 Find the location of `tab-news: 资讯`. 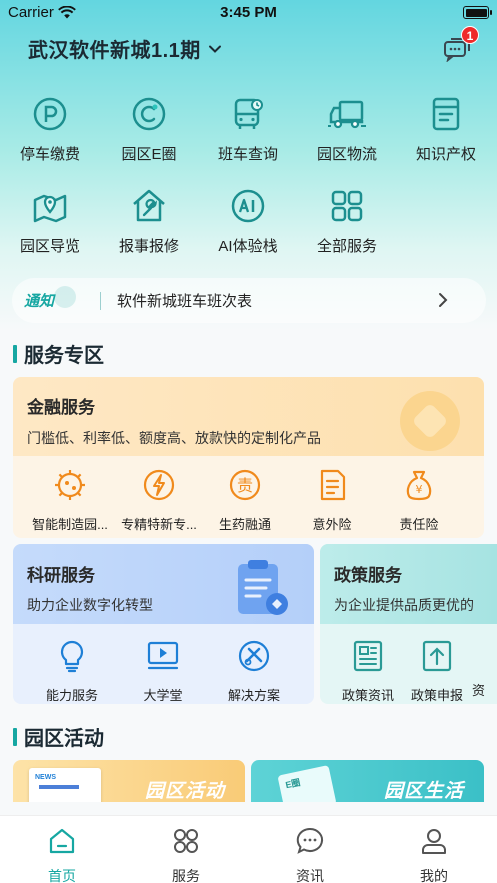

tab-news: 资讯 is located at coordinates (310, 854).